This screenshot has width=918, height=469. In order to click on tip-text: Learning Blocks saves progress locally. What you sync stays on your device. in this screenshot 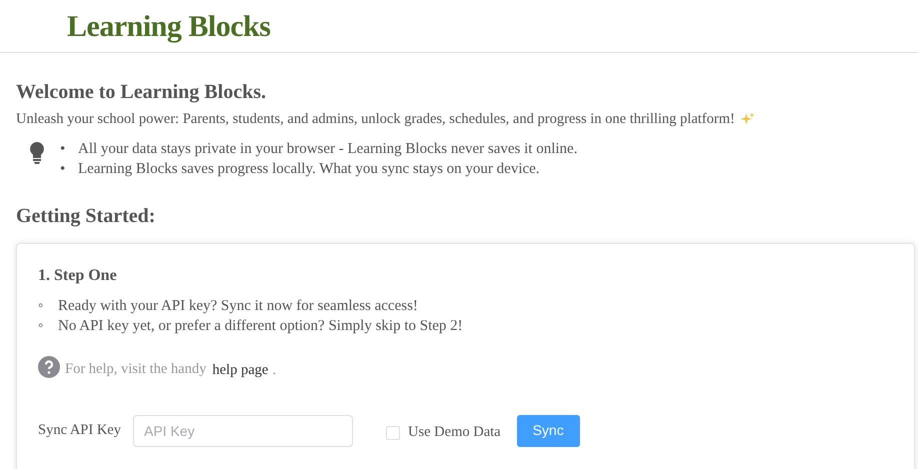, I will do `click(309, 169)`.